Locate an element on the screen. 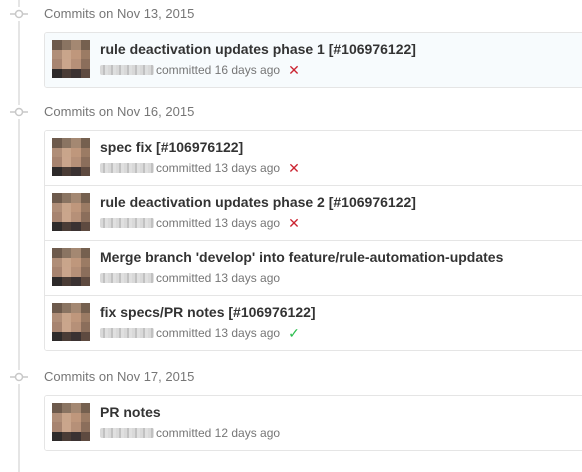  timeline-line is located at coordinates (19, 236).